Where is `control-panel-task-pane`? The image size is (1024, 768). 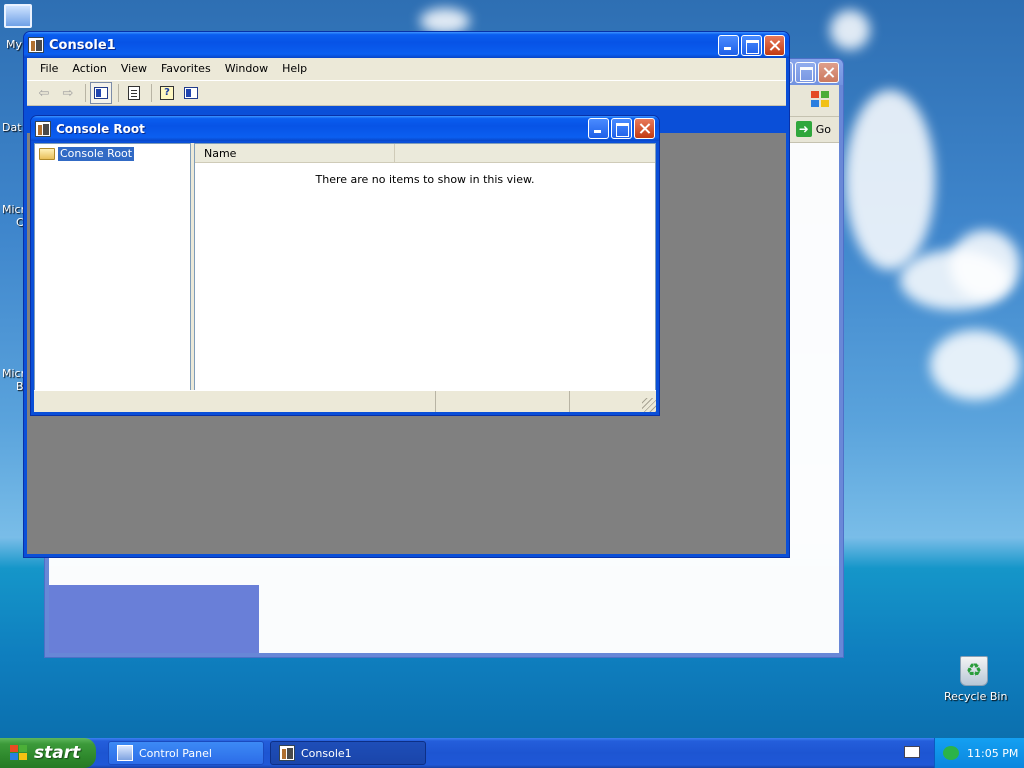 control-panel-task-pane is located at coordinates (154, 619).